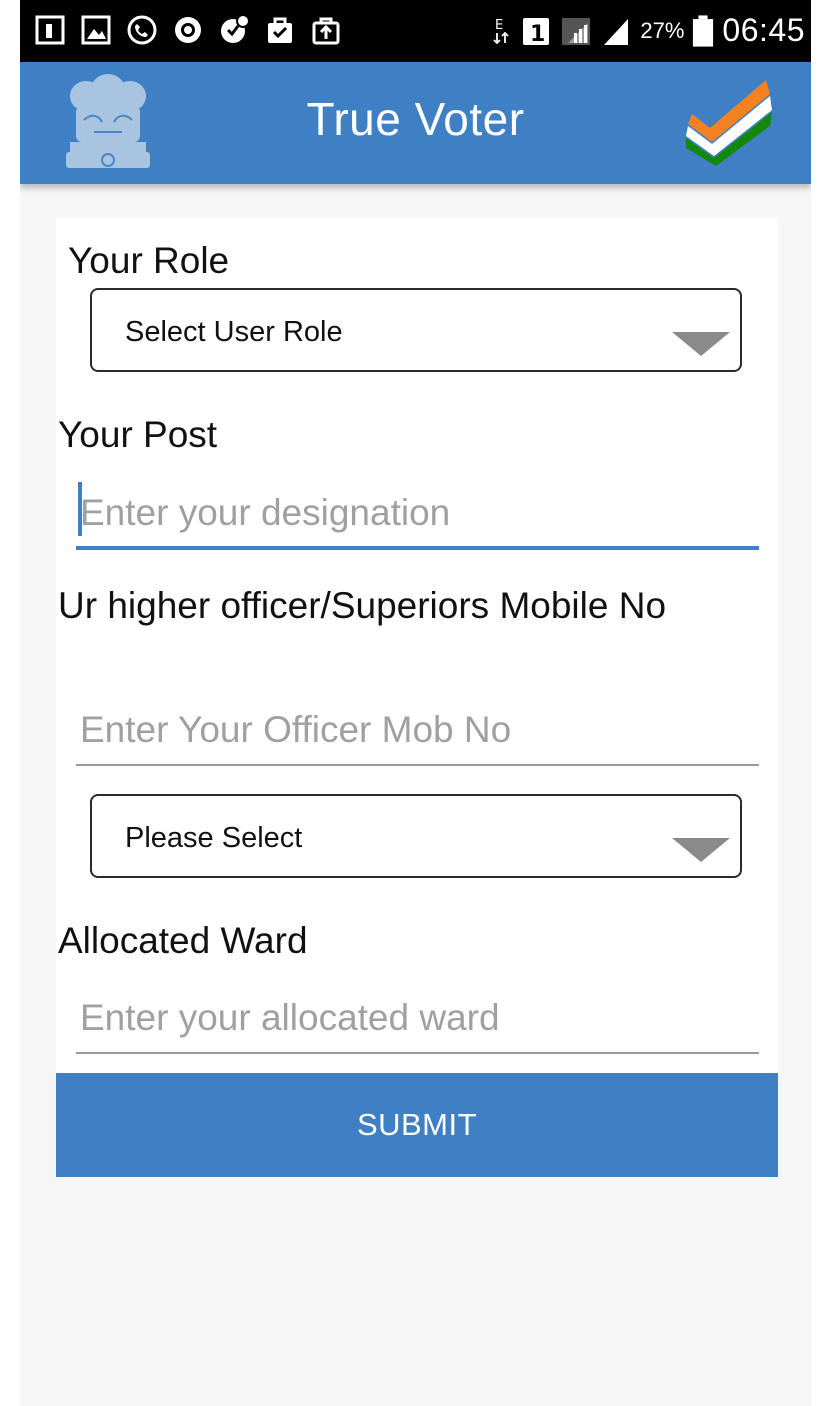  Describe the element at coordinates (576, 31) in the screenshot. I see `signal-sim1-icon` at that location.